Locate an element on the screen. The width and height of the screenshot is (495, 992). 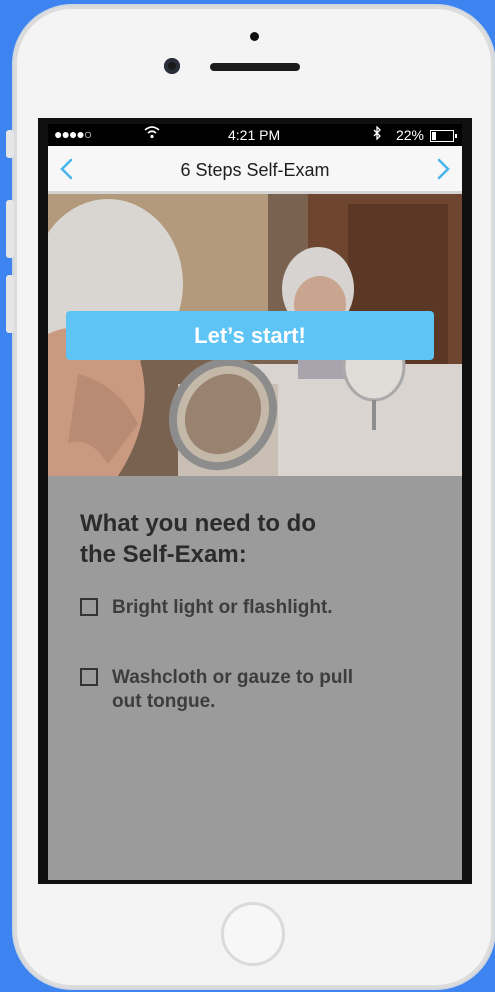
status-bar: ●●●●○ 4:21 PM 22% is located at coordinates (255, 135).